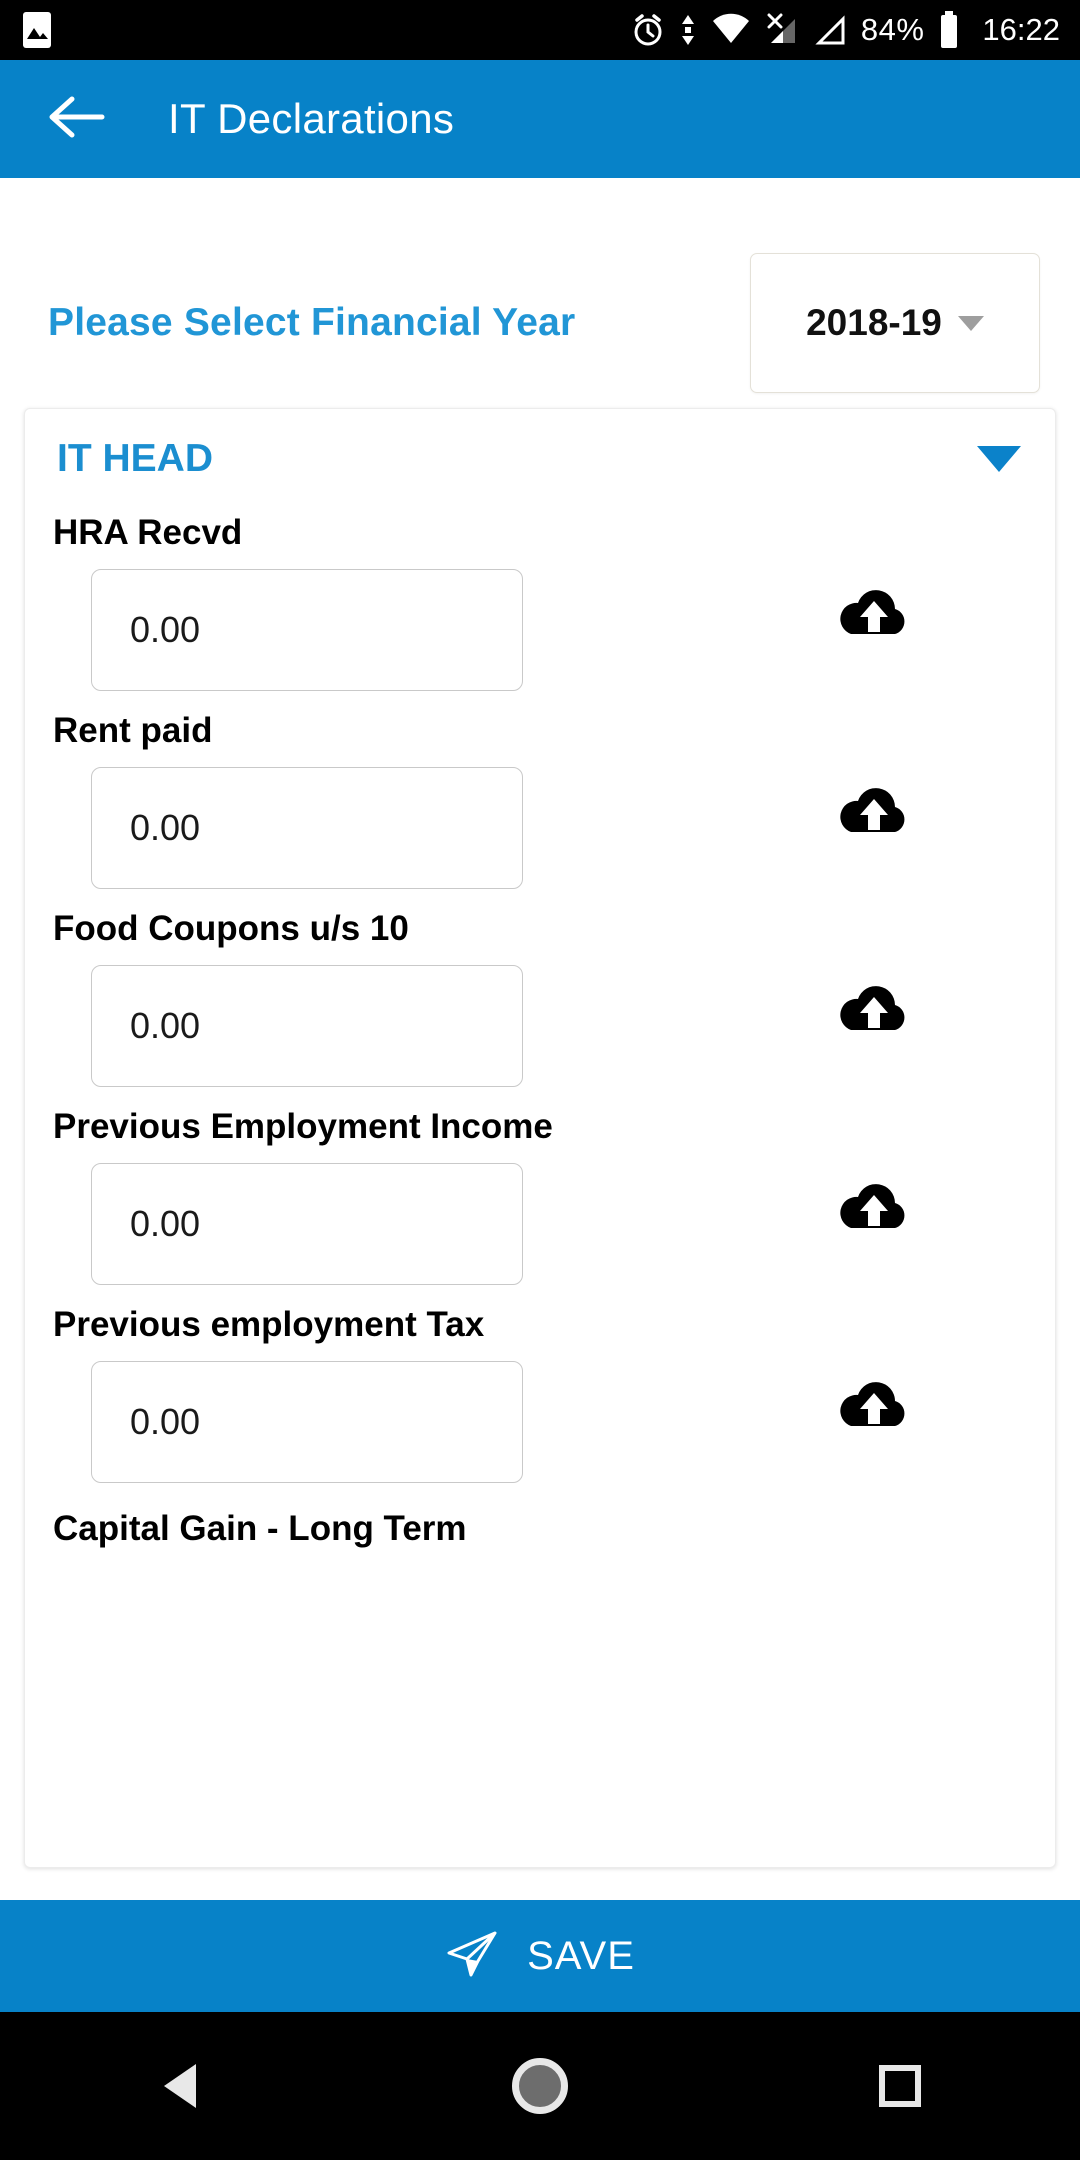 This screenshot has width=1080, height=2160. I want to click on field-label: Previous employment Tax, so click(269, 1324).